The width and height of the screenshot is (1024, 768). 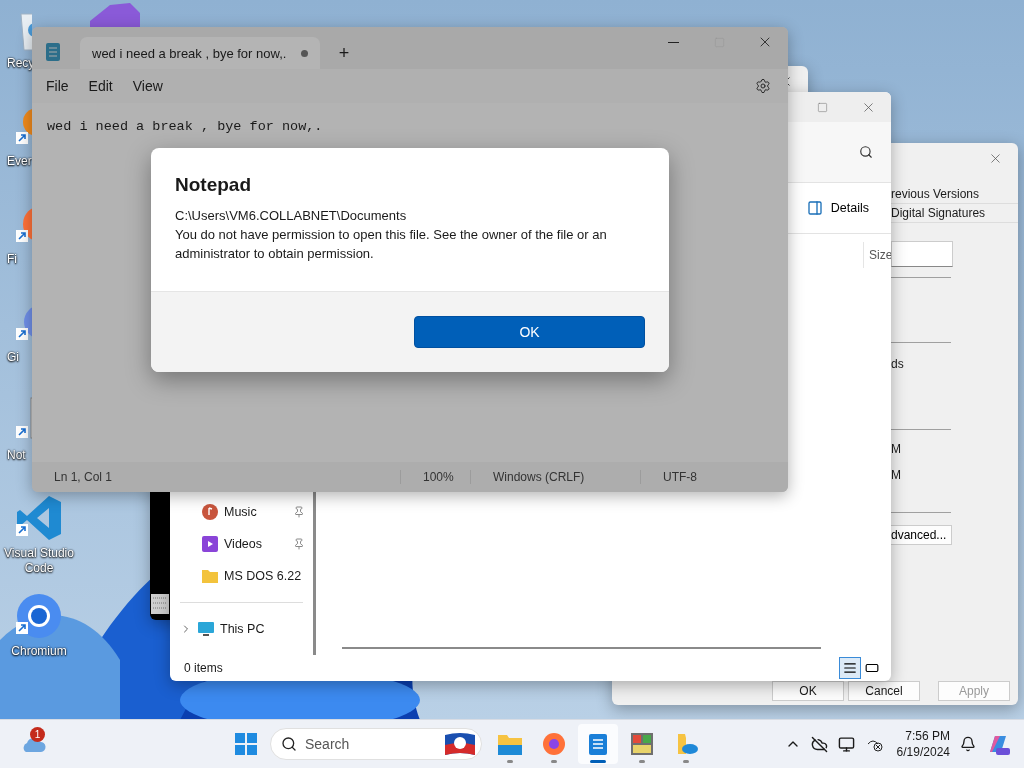 What do you see at coordinates (100, 86) in the screenshot?
I see `menu-item: Edit` at bounding box center [100, 86].